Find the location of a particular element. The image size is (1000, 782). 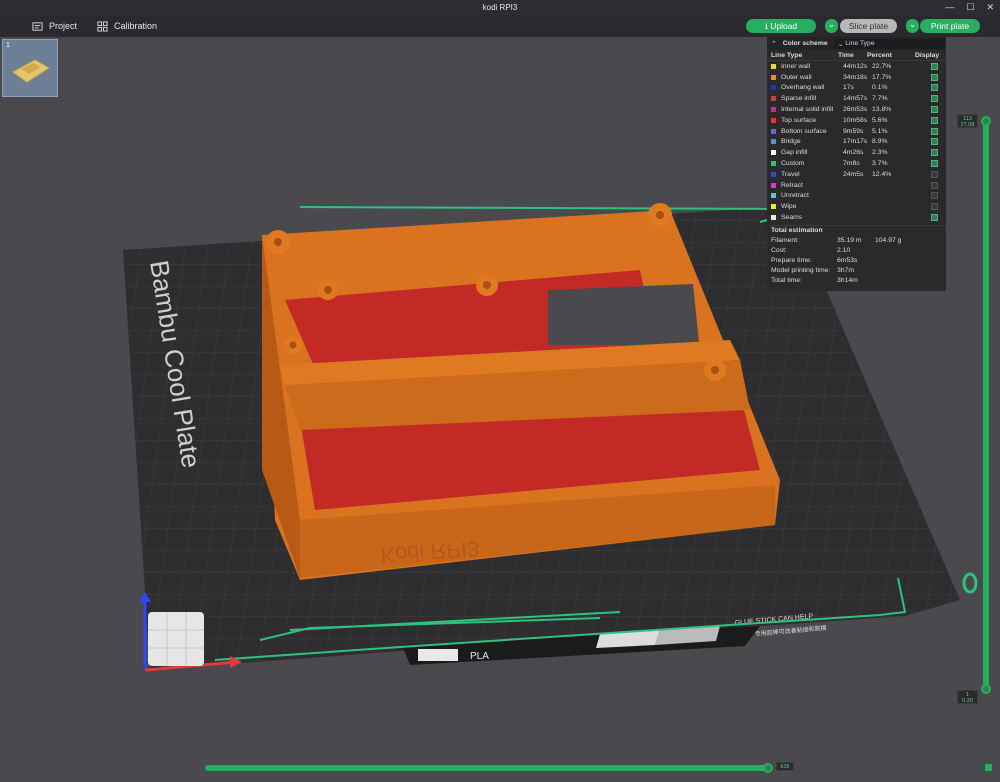

project-tab: Project is located at coordinates (54, 26).